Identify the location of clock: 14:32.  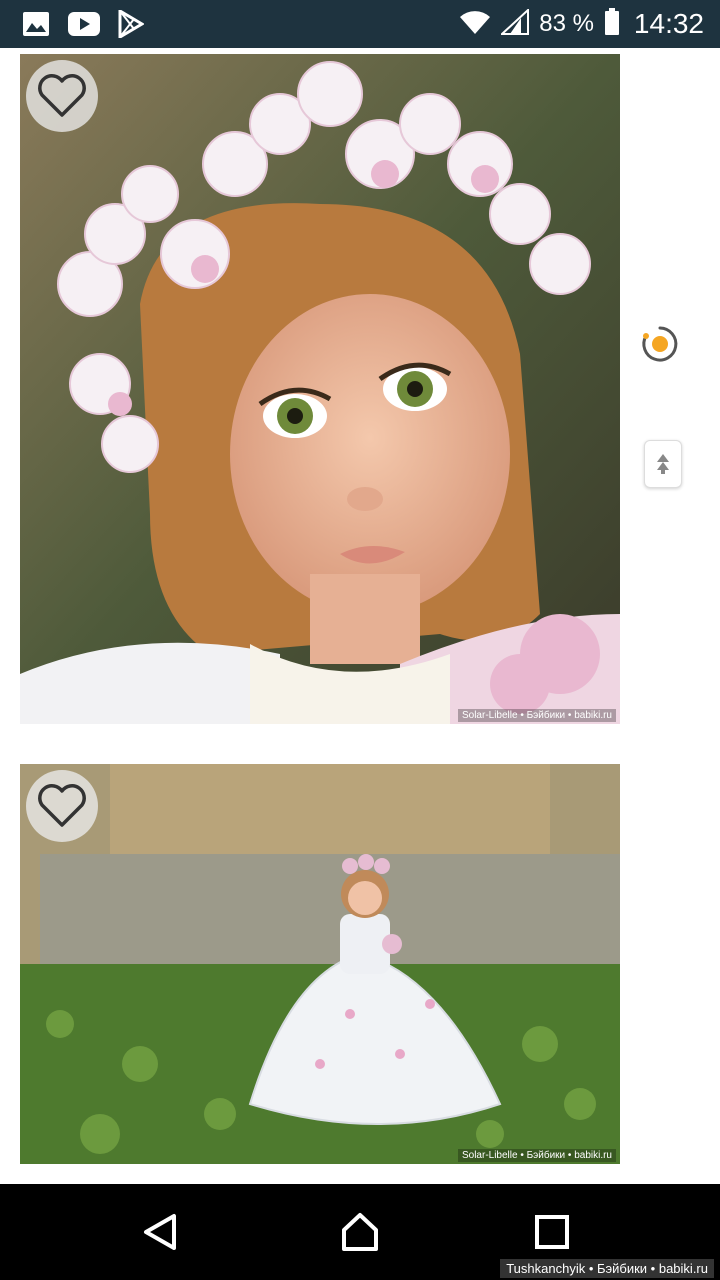
(668, 23).